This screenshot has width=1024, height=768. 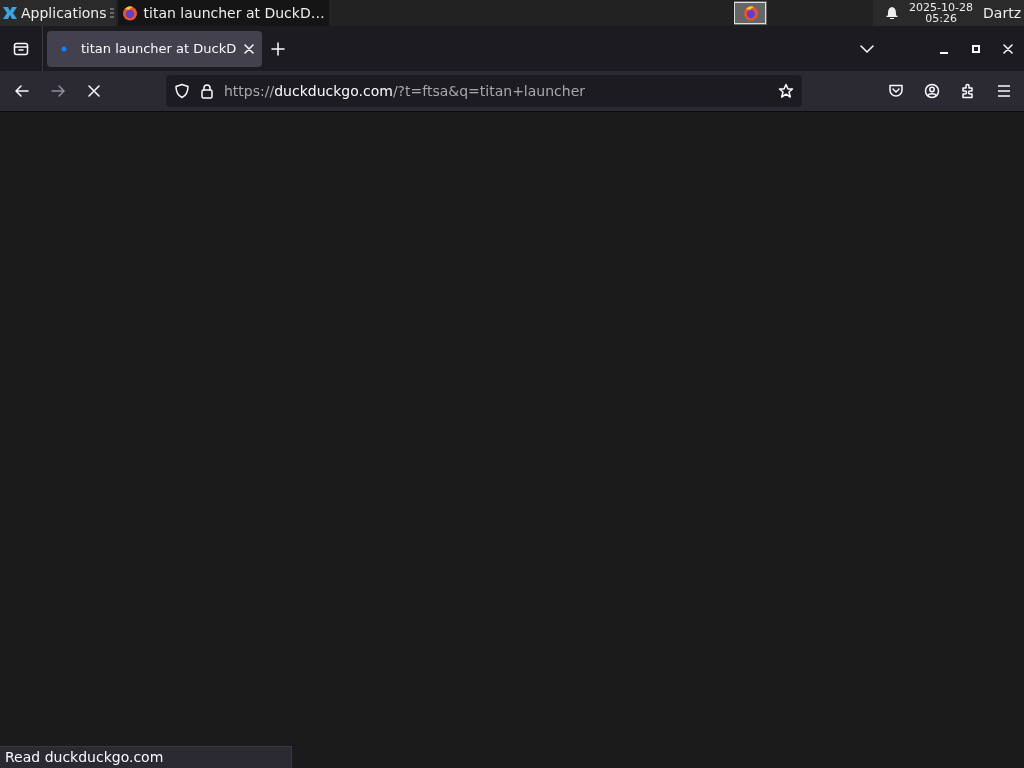 What do you see at coordinates (786, 91) in the screenshot?
I see `bookmark-star-icon` at bounding box center [786, 91].